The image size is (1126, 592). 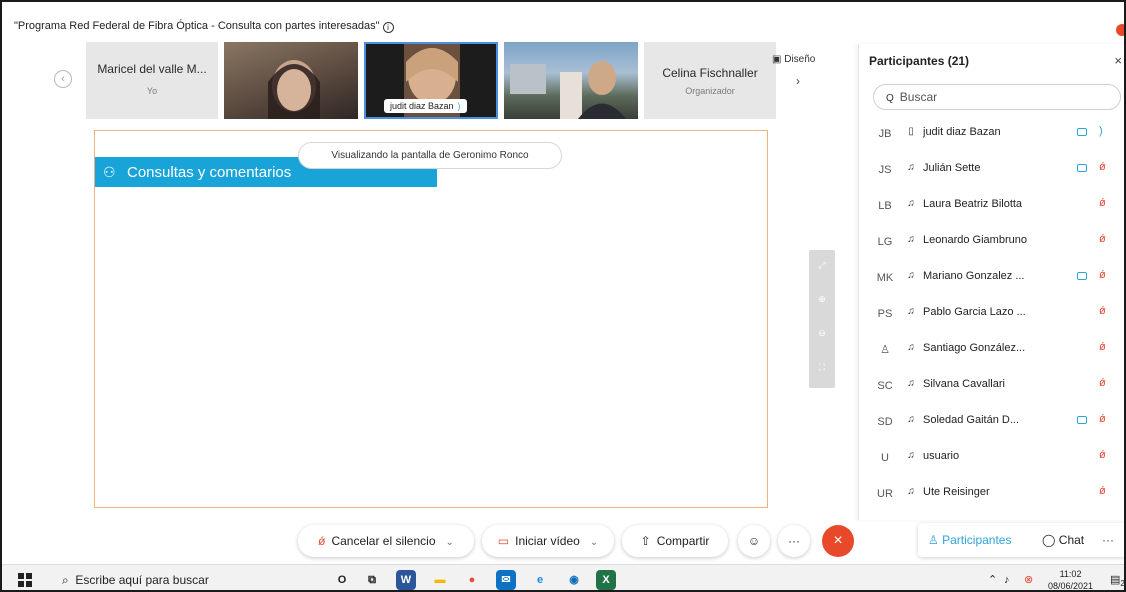 I want to click on fit-screen-icon: ⛶, so click(x=822, y=367).